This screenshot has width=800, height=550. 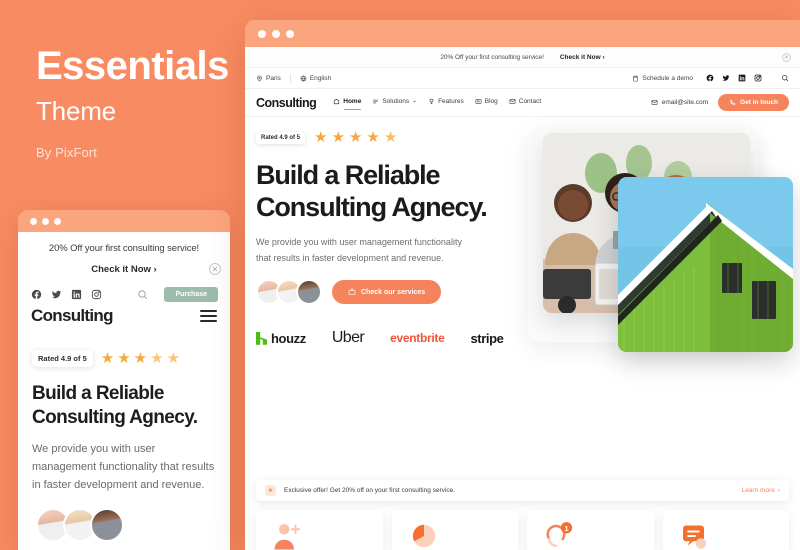 I want to click on nav-item-solutions: Solutions, so click(x=394, y=102).